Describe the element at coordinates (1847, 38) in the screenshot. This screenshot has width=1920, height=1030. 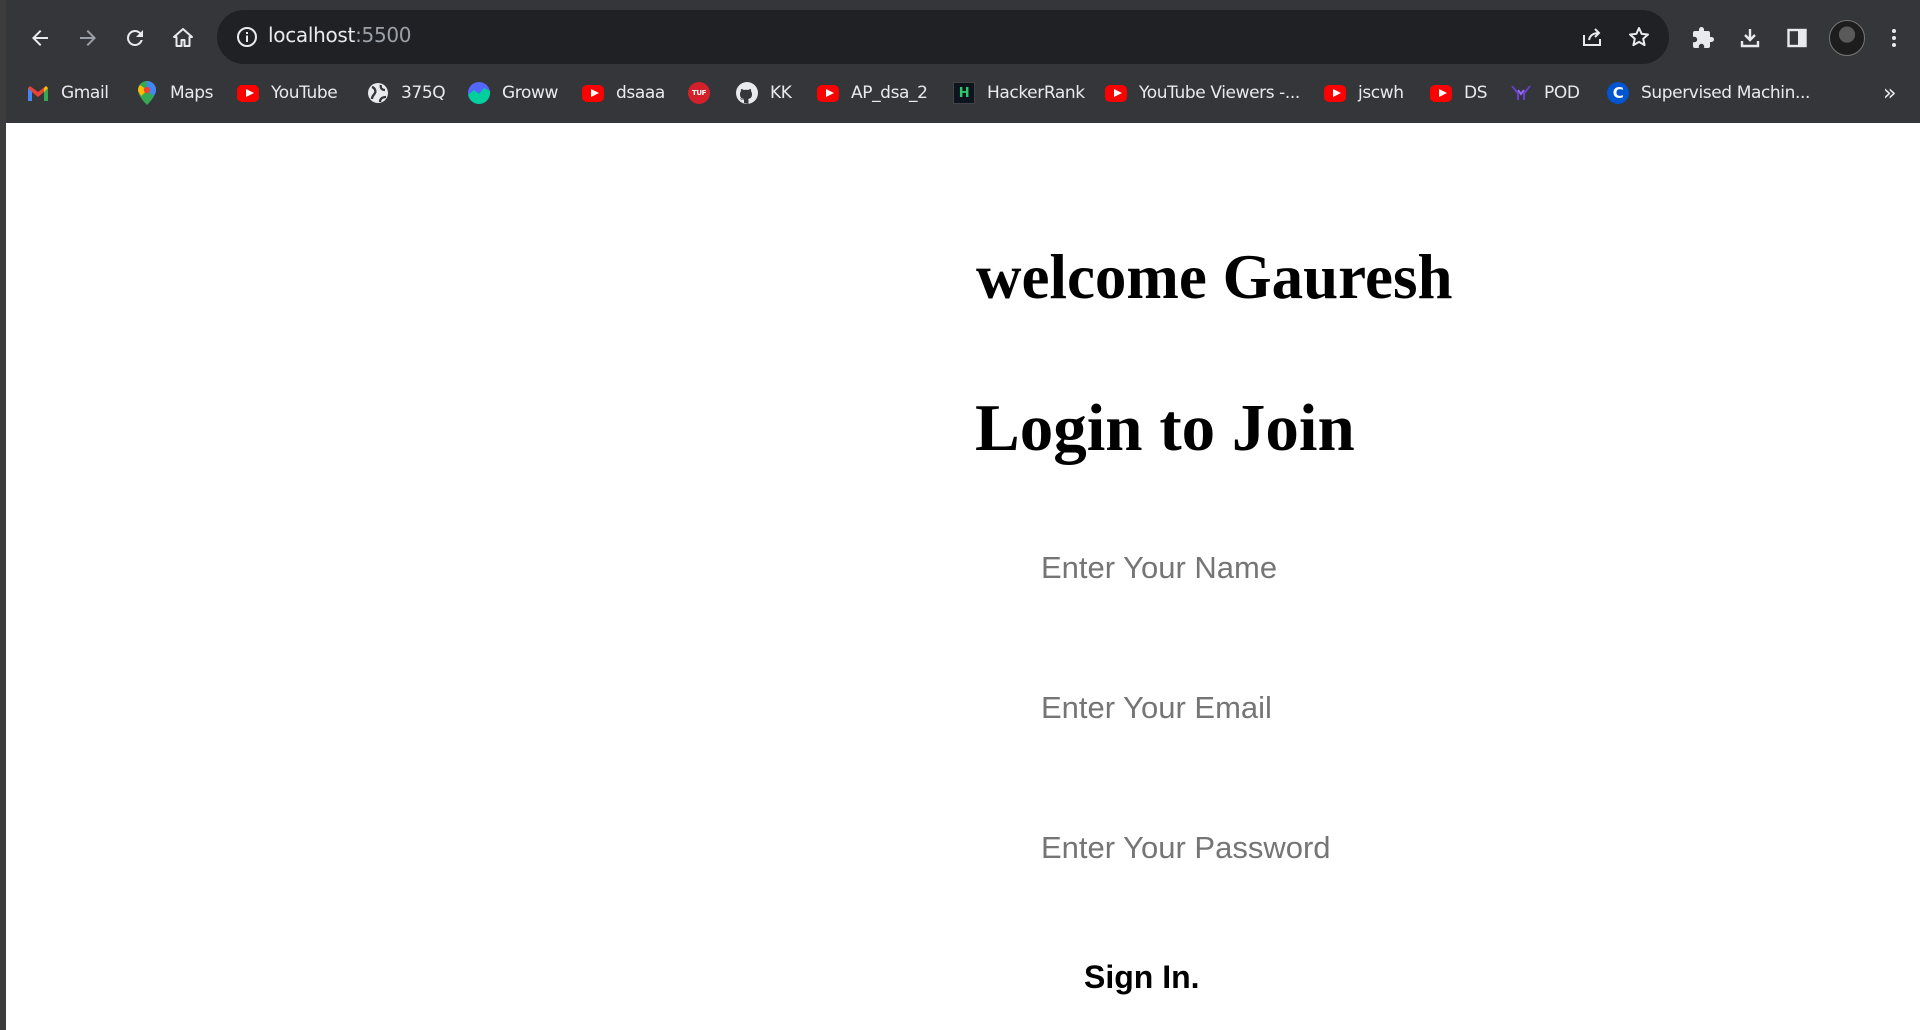
I see `profile-avatar` at that location.